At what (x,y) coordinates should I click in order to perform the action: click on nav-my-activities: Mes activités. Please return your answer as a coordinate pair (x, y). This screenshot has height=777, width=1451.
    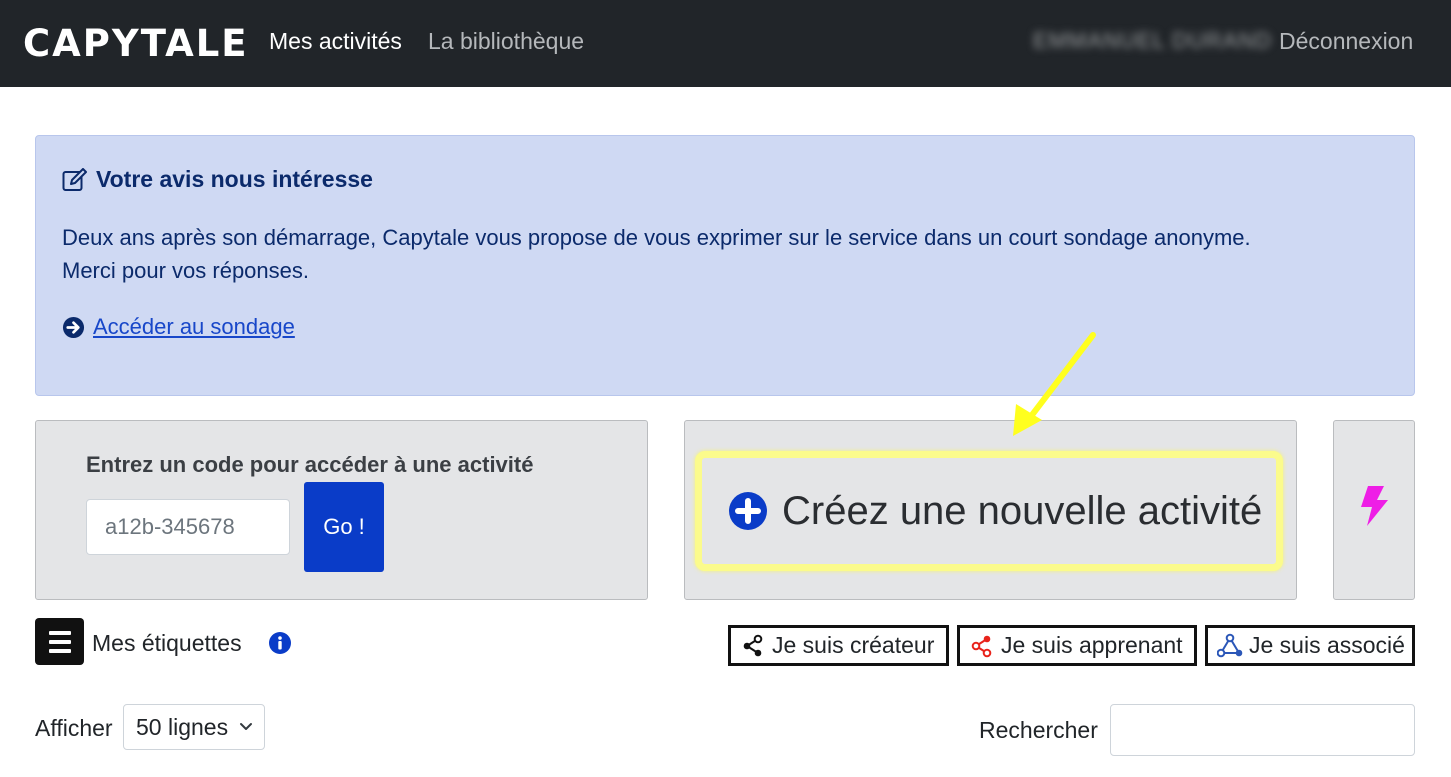
    Looking at the image, I should click on (335, 41).